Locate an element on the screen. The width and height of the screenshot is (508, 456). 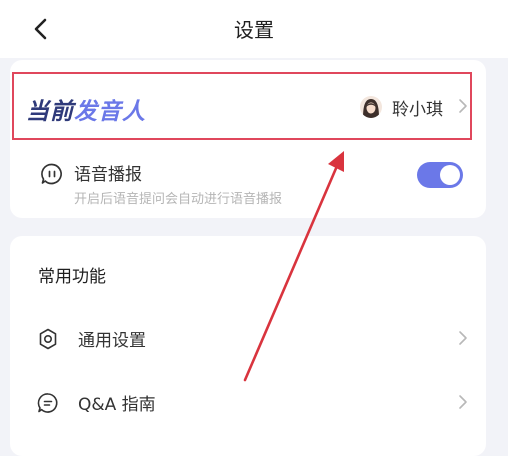
chat-icon is located at coordinates (47, 403).